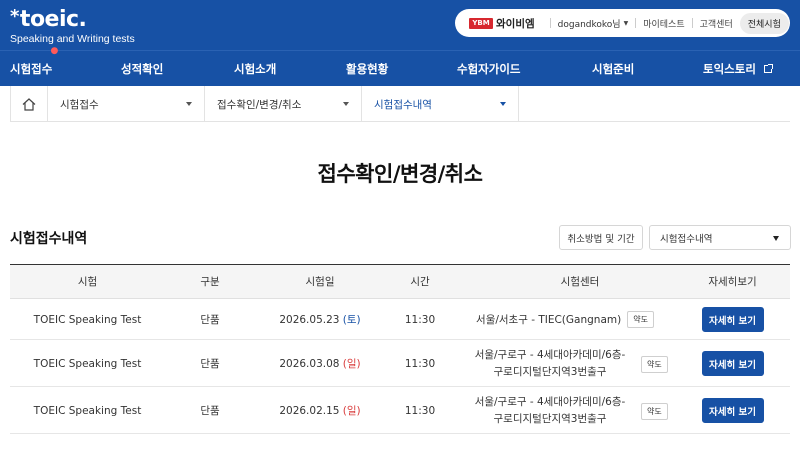 The image size is (800, 454). I want to click on nav-item-about: 시험소개, so click(255, 69).